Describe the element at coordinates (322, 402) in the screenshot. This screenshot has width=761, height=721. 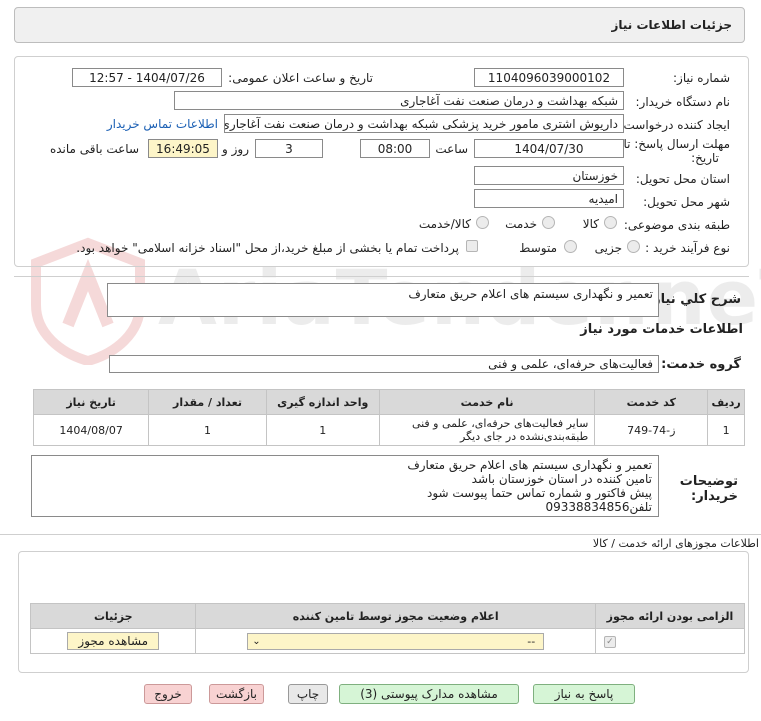
I see `col-unit: واحد اندازه گیری` at that location.